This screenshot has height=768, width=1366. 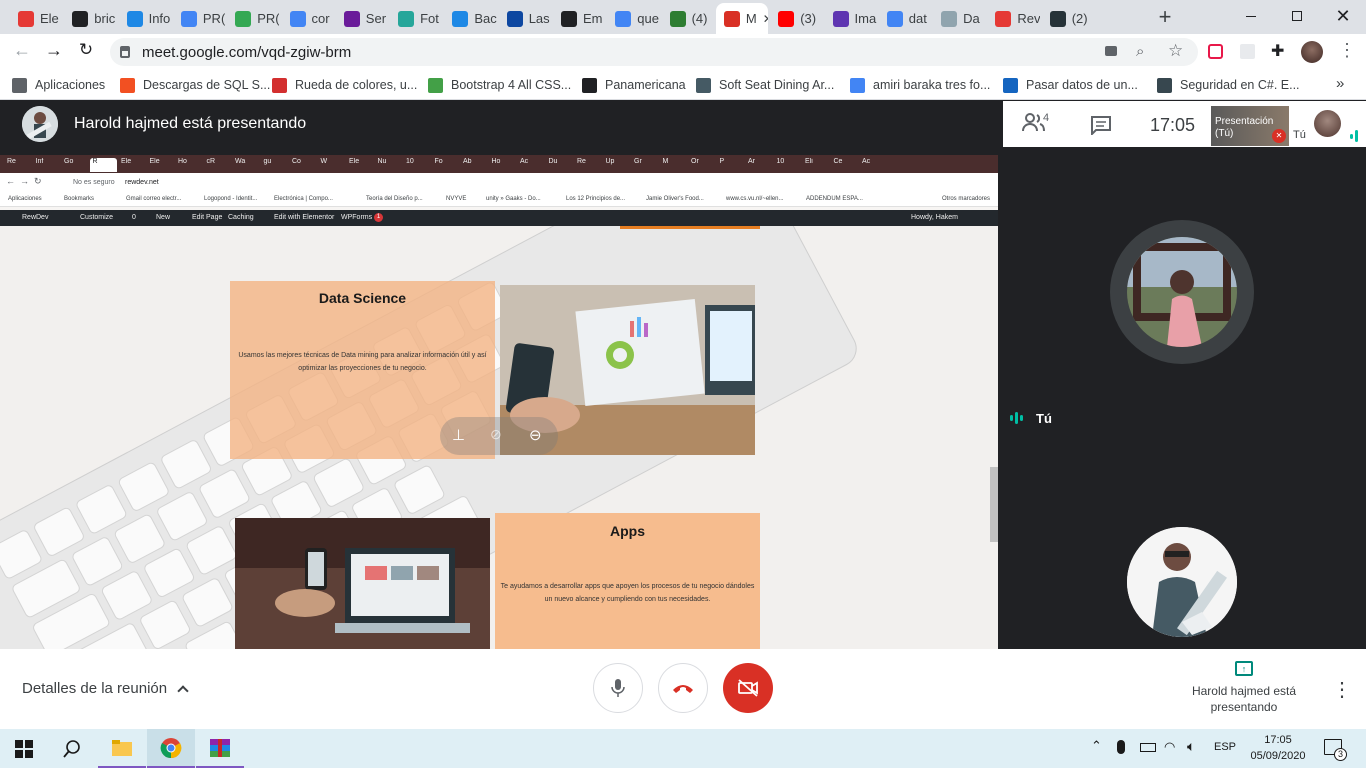 What do you see at coordinates (1101, 126) in the screenshot?
I see `chat-button` at bounding box center [1101, 126].